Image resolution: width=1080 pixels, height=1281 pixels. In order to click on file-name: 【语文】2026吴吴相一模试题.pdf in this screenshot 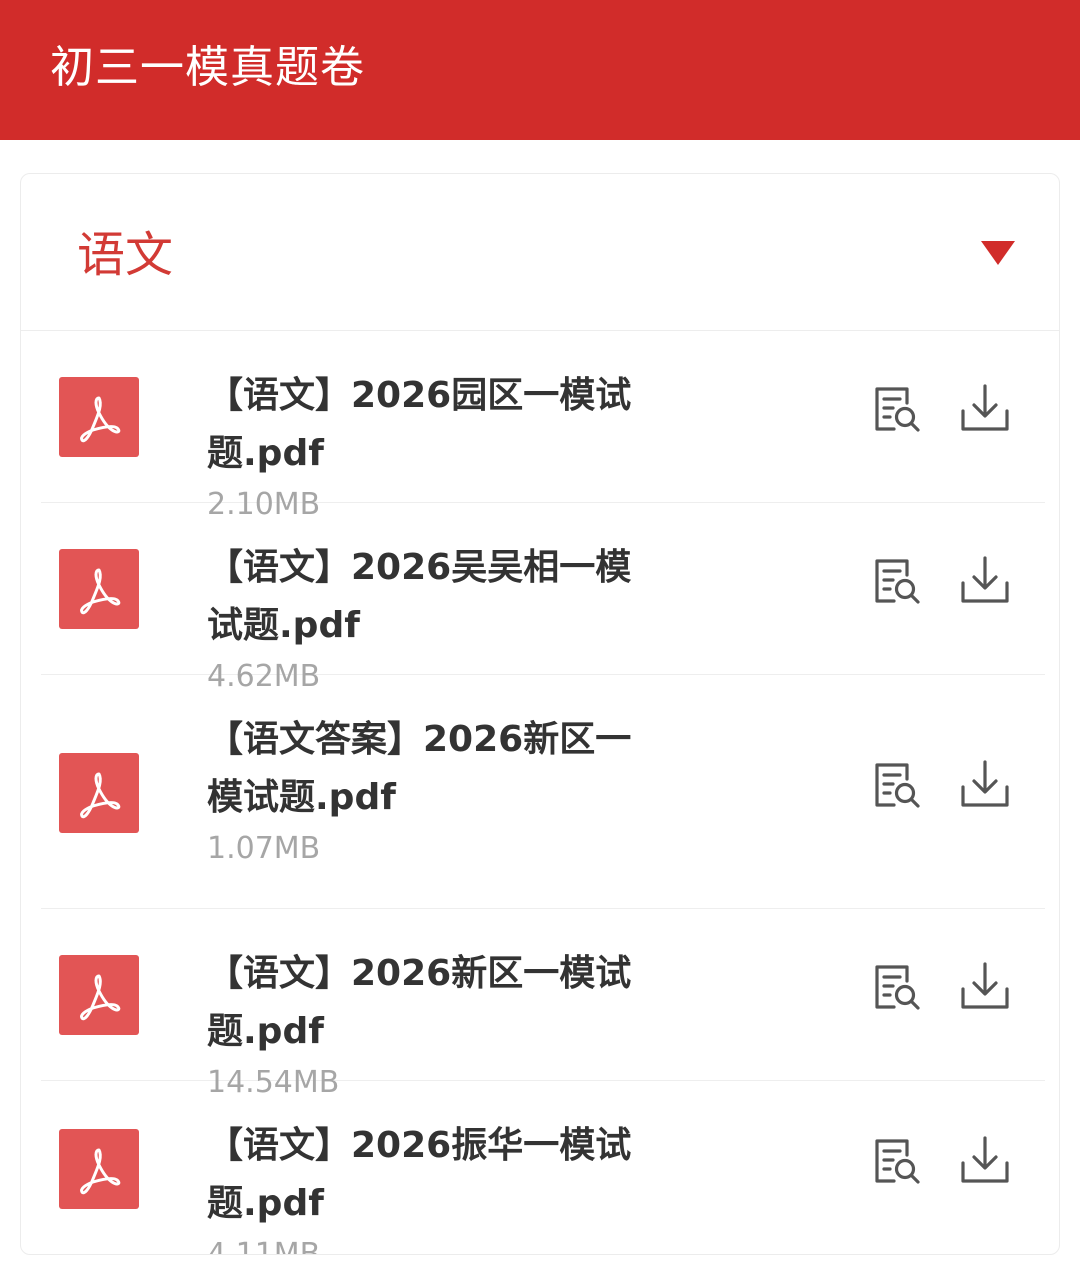, I will do `click(437, 597)`.